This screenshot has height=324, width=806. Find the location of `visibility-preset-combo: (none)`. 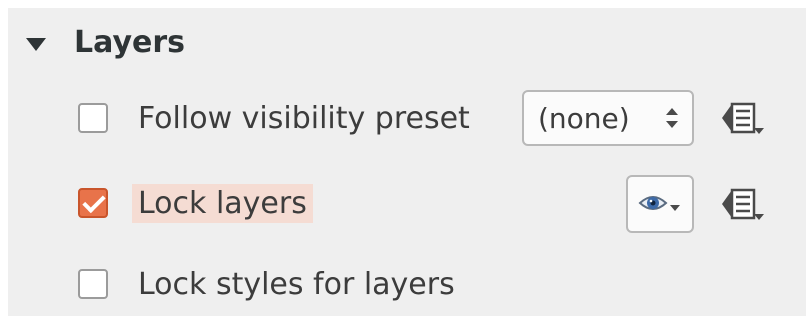

visibility-preset-combo: (none) is located at coordinates (608, 118).